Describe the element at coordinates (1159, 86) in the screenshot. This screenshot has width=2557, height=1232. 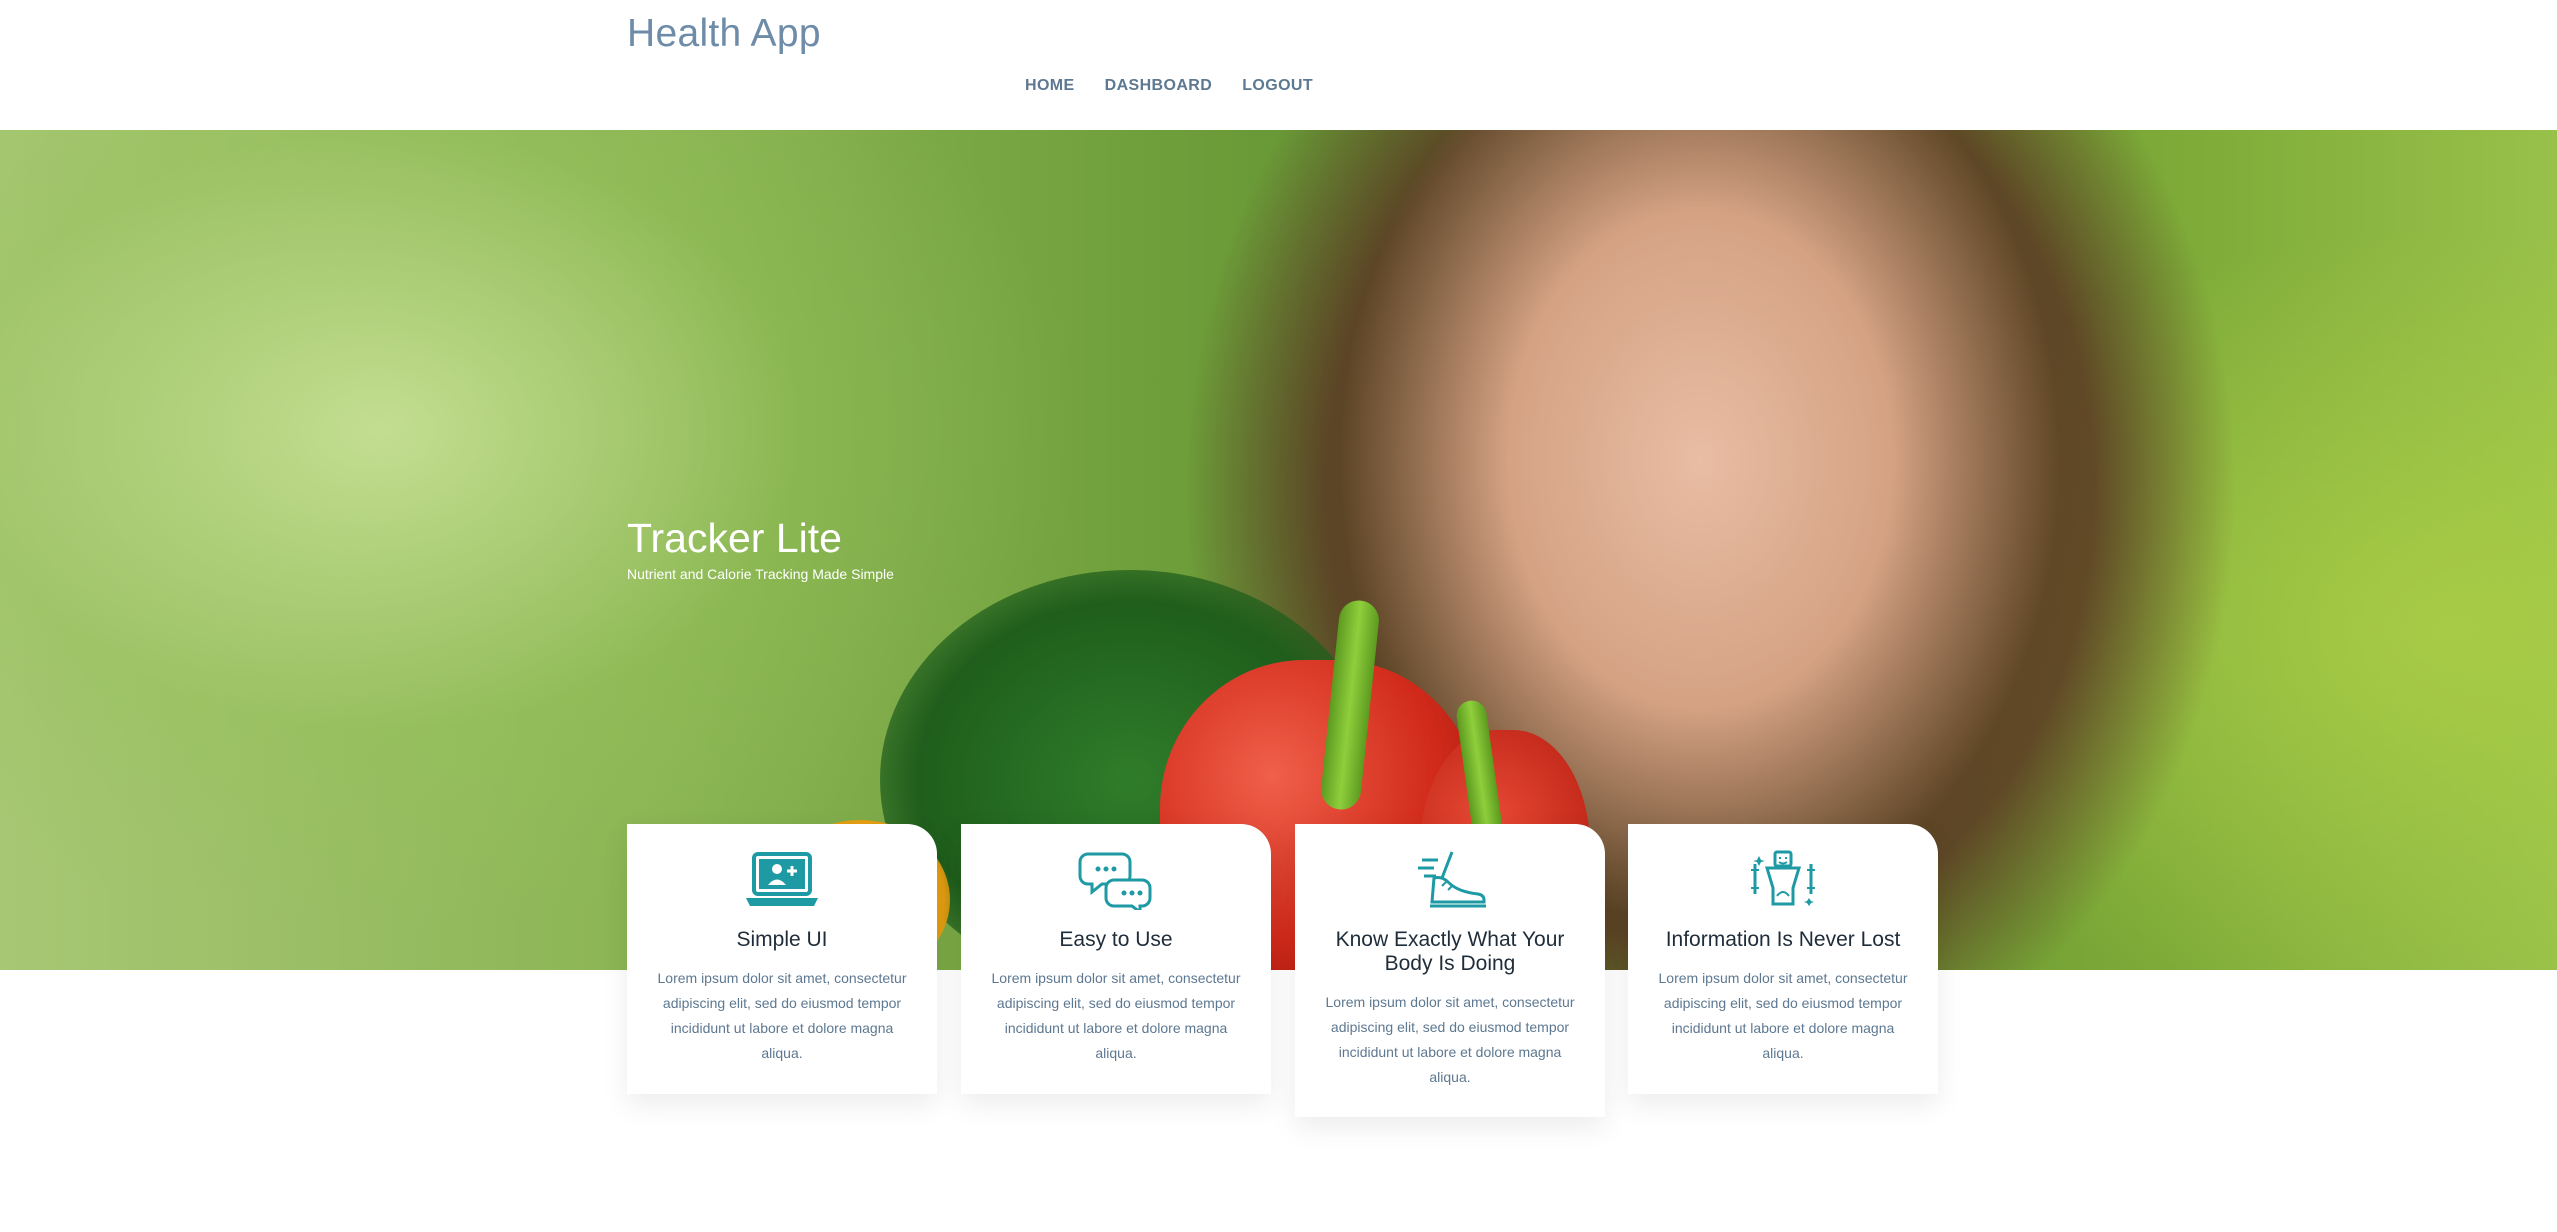
I see `nav-dashboard-link: DASHBOARD` at that location.